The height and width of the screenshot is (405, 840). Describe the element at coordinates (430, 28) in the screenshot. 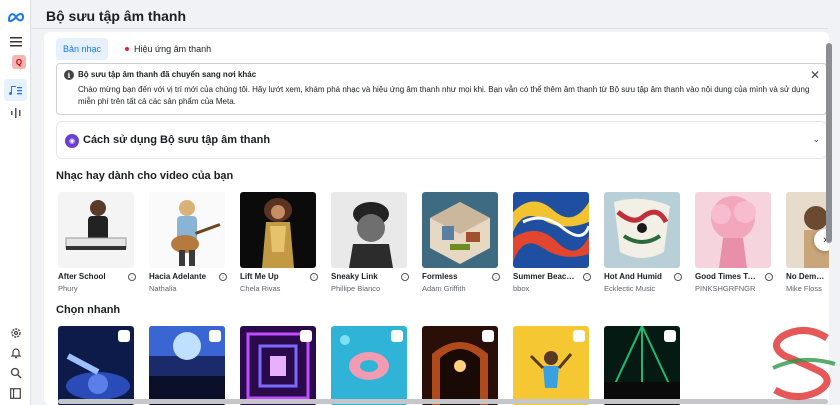

I see `header-divider` at that location.